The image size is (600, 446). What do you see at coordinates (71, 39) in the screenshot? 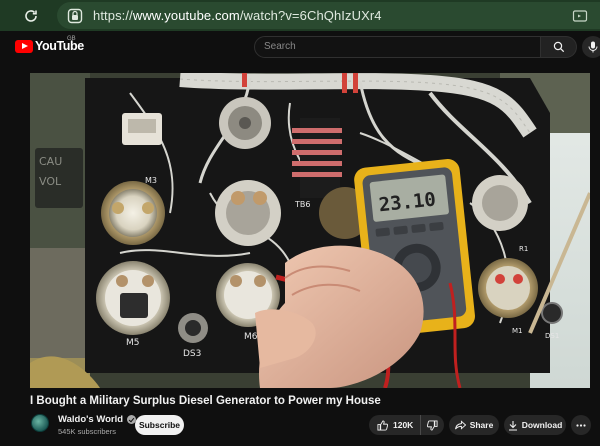
I see `country-code: GB` at bounding box center [71, 39].